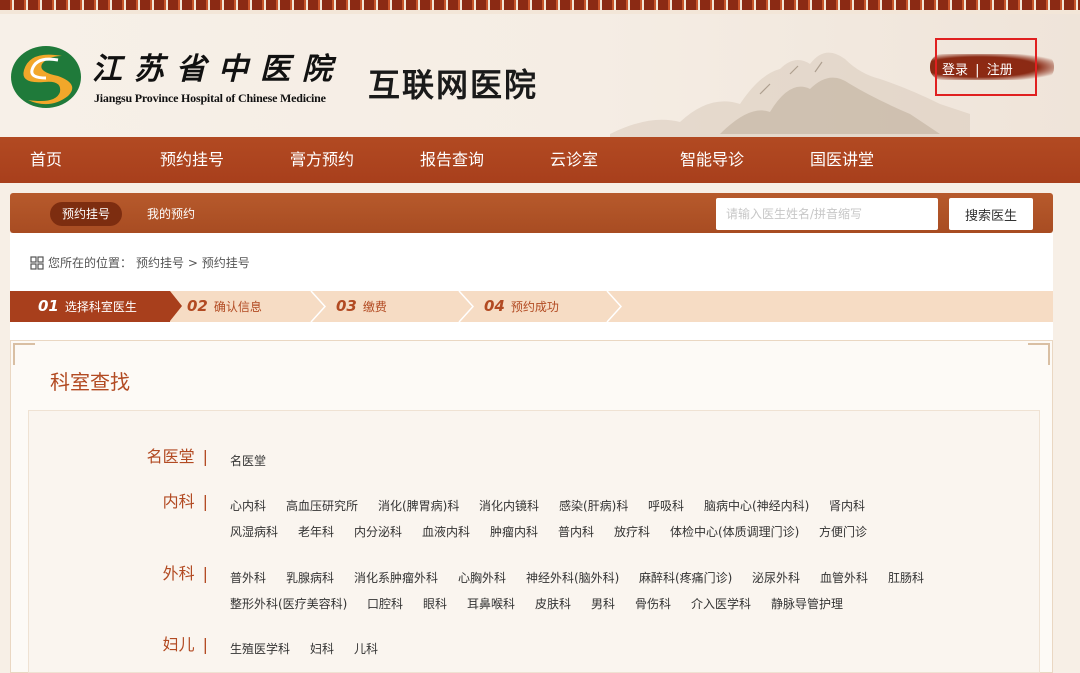  What do you see at coordinates (322, 648) in the screenshot?
I see `department-link: 妇科` at bounding box center [322, 648].